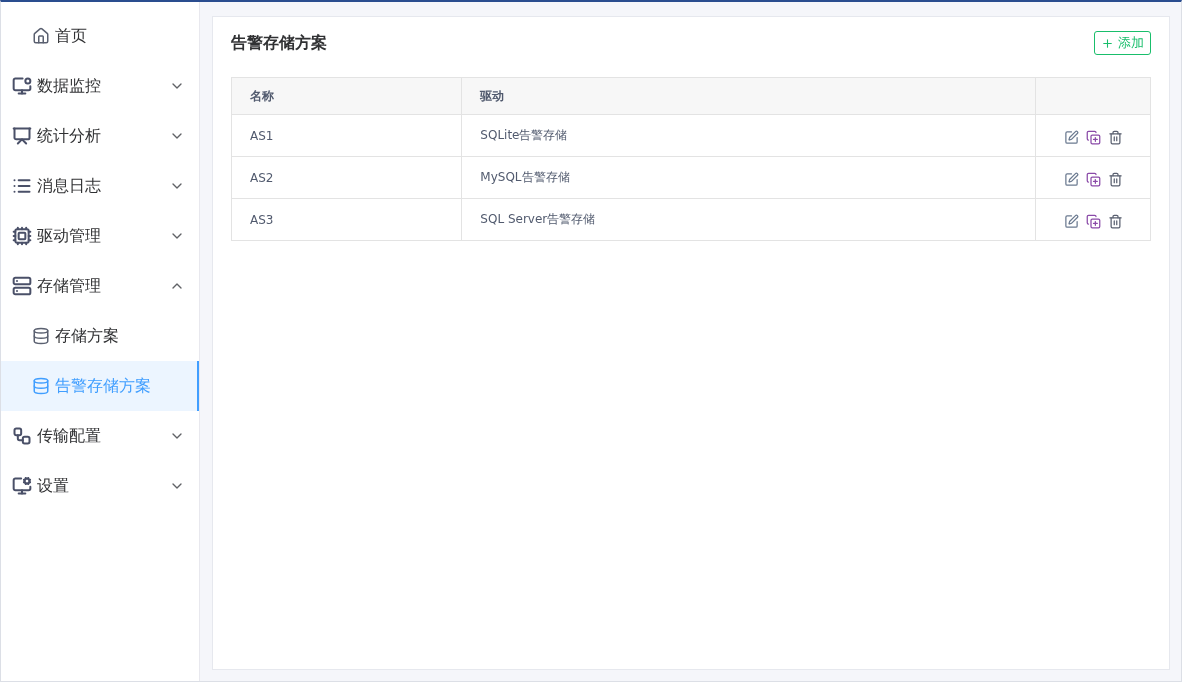 The height and width of the screenshot is (682, 1182). What do you see at coordinates (346, 135) in the screenshot?
I see `table-cell: AS1` at bounding box center [346, 135].